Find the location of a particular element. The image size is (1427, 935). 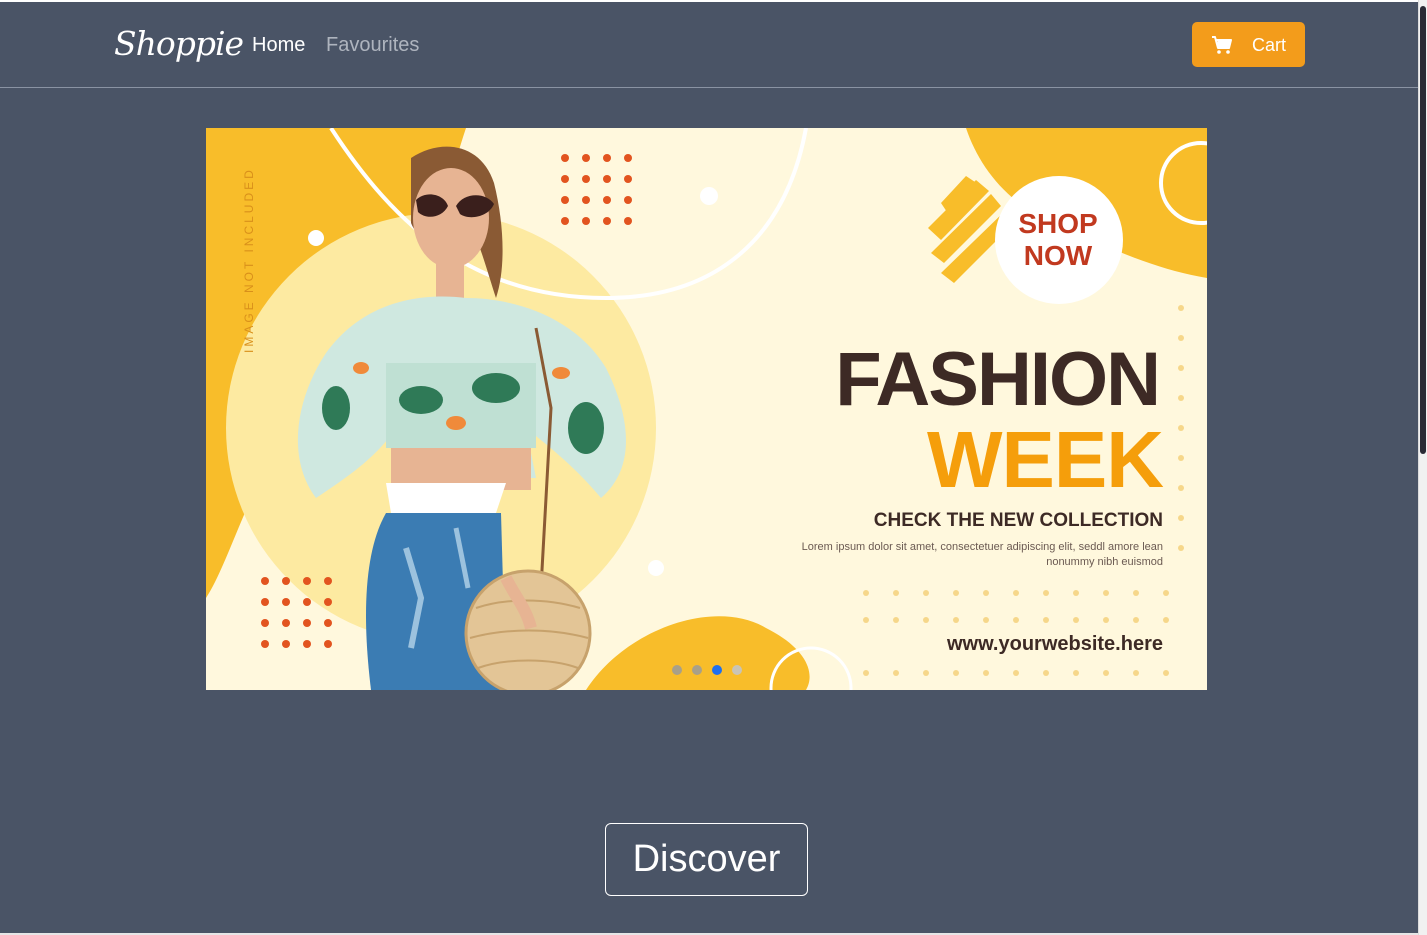

side-note-text: IMAGE NOT INCLUDED is located at coordinates (249, 260).